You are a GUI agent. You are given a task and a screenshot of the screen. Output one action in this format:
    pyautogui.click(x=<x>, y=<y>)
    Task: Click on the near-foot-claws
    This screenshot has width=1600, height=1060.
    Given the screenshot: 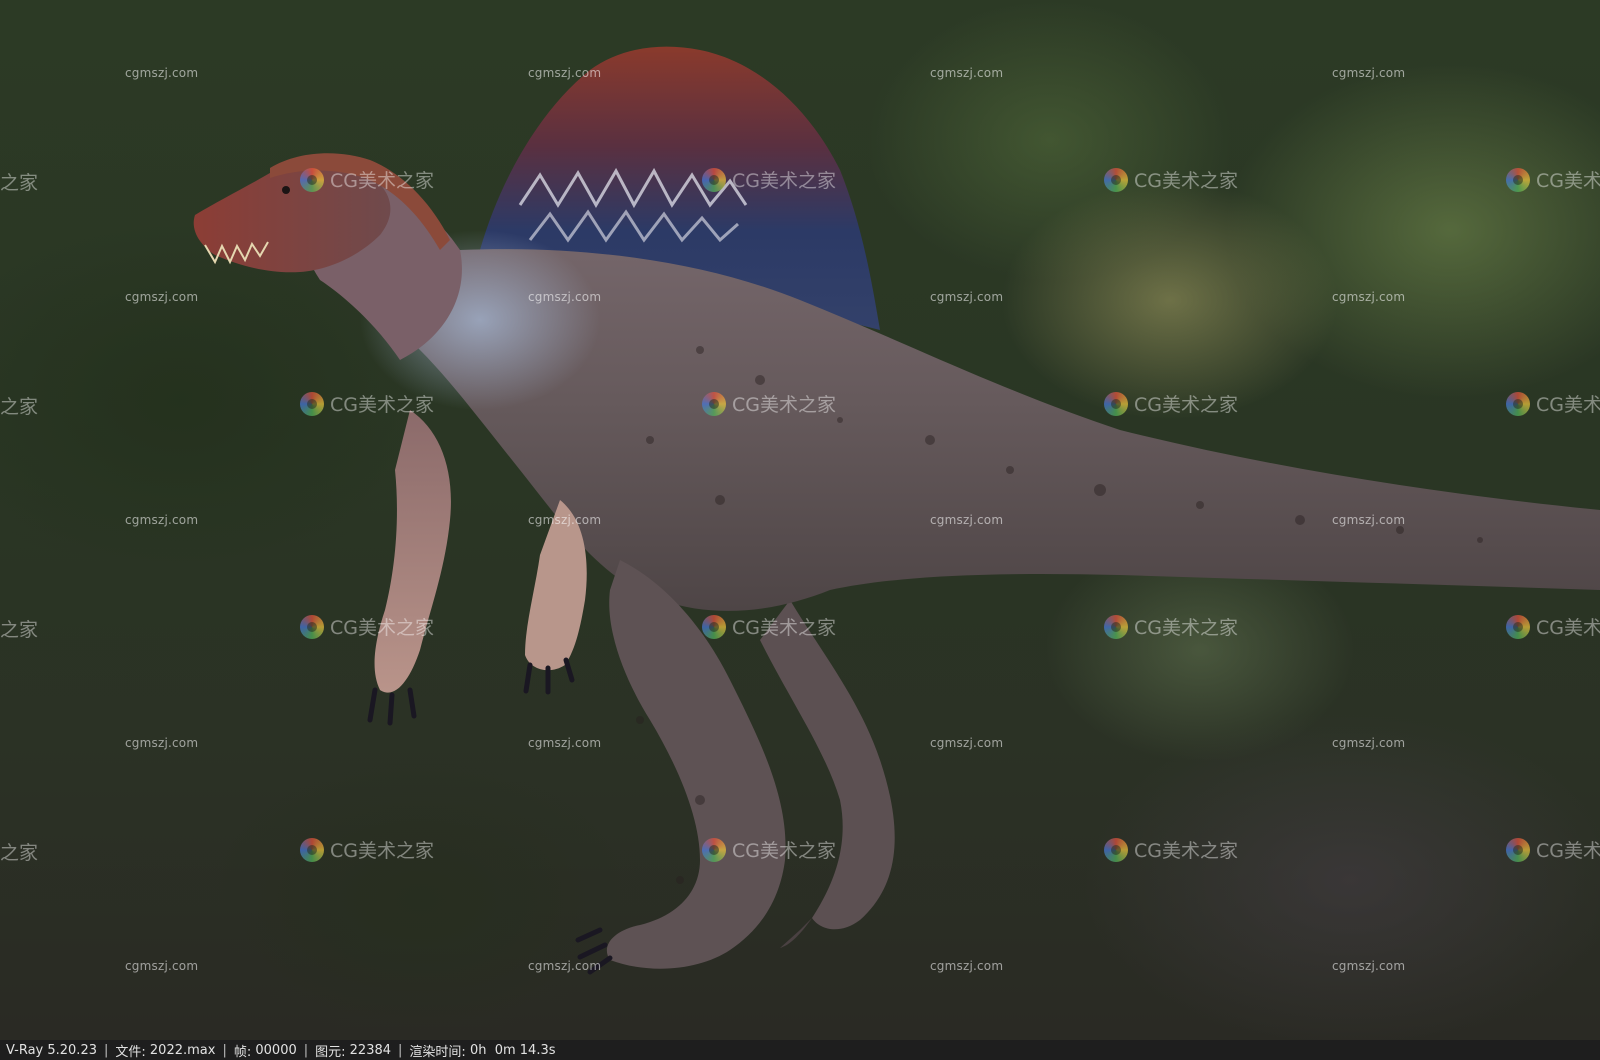 What is the action you would take?
    pyautogui.click(x=594, y=951)
    